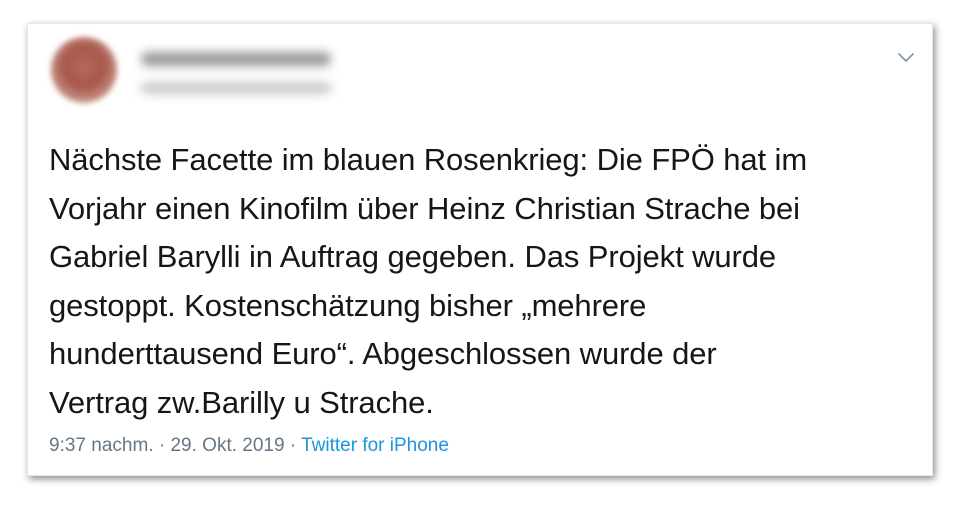 This screenshot has height=508, width=960. What do you see at coordinates (101, 445) in the screenshot?
I see `tweet-time: 9:37 nachm.` at bounding box center [101, 445].